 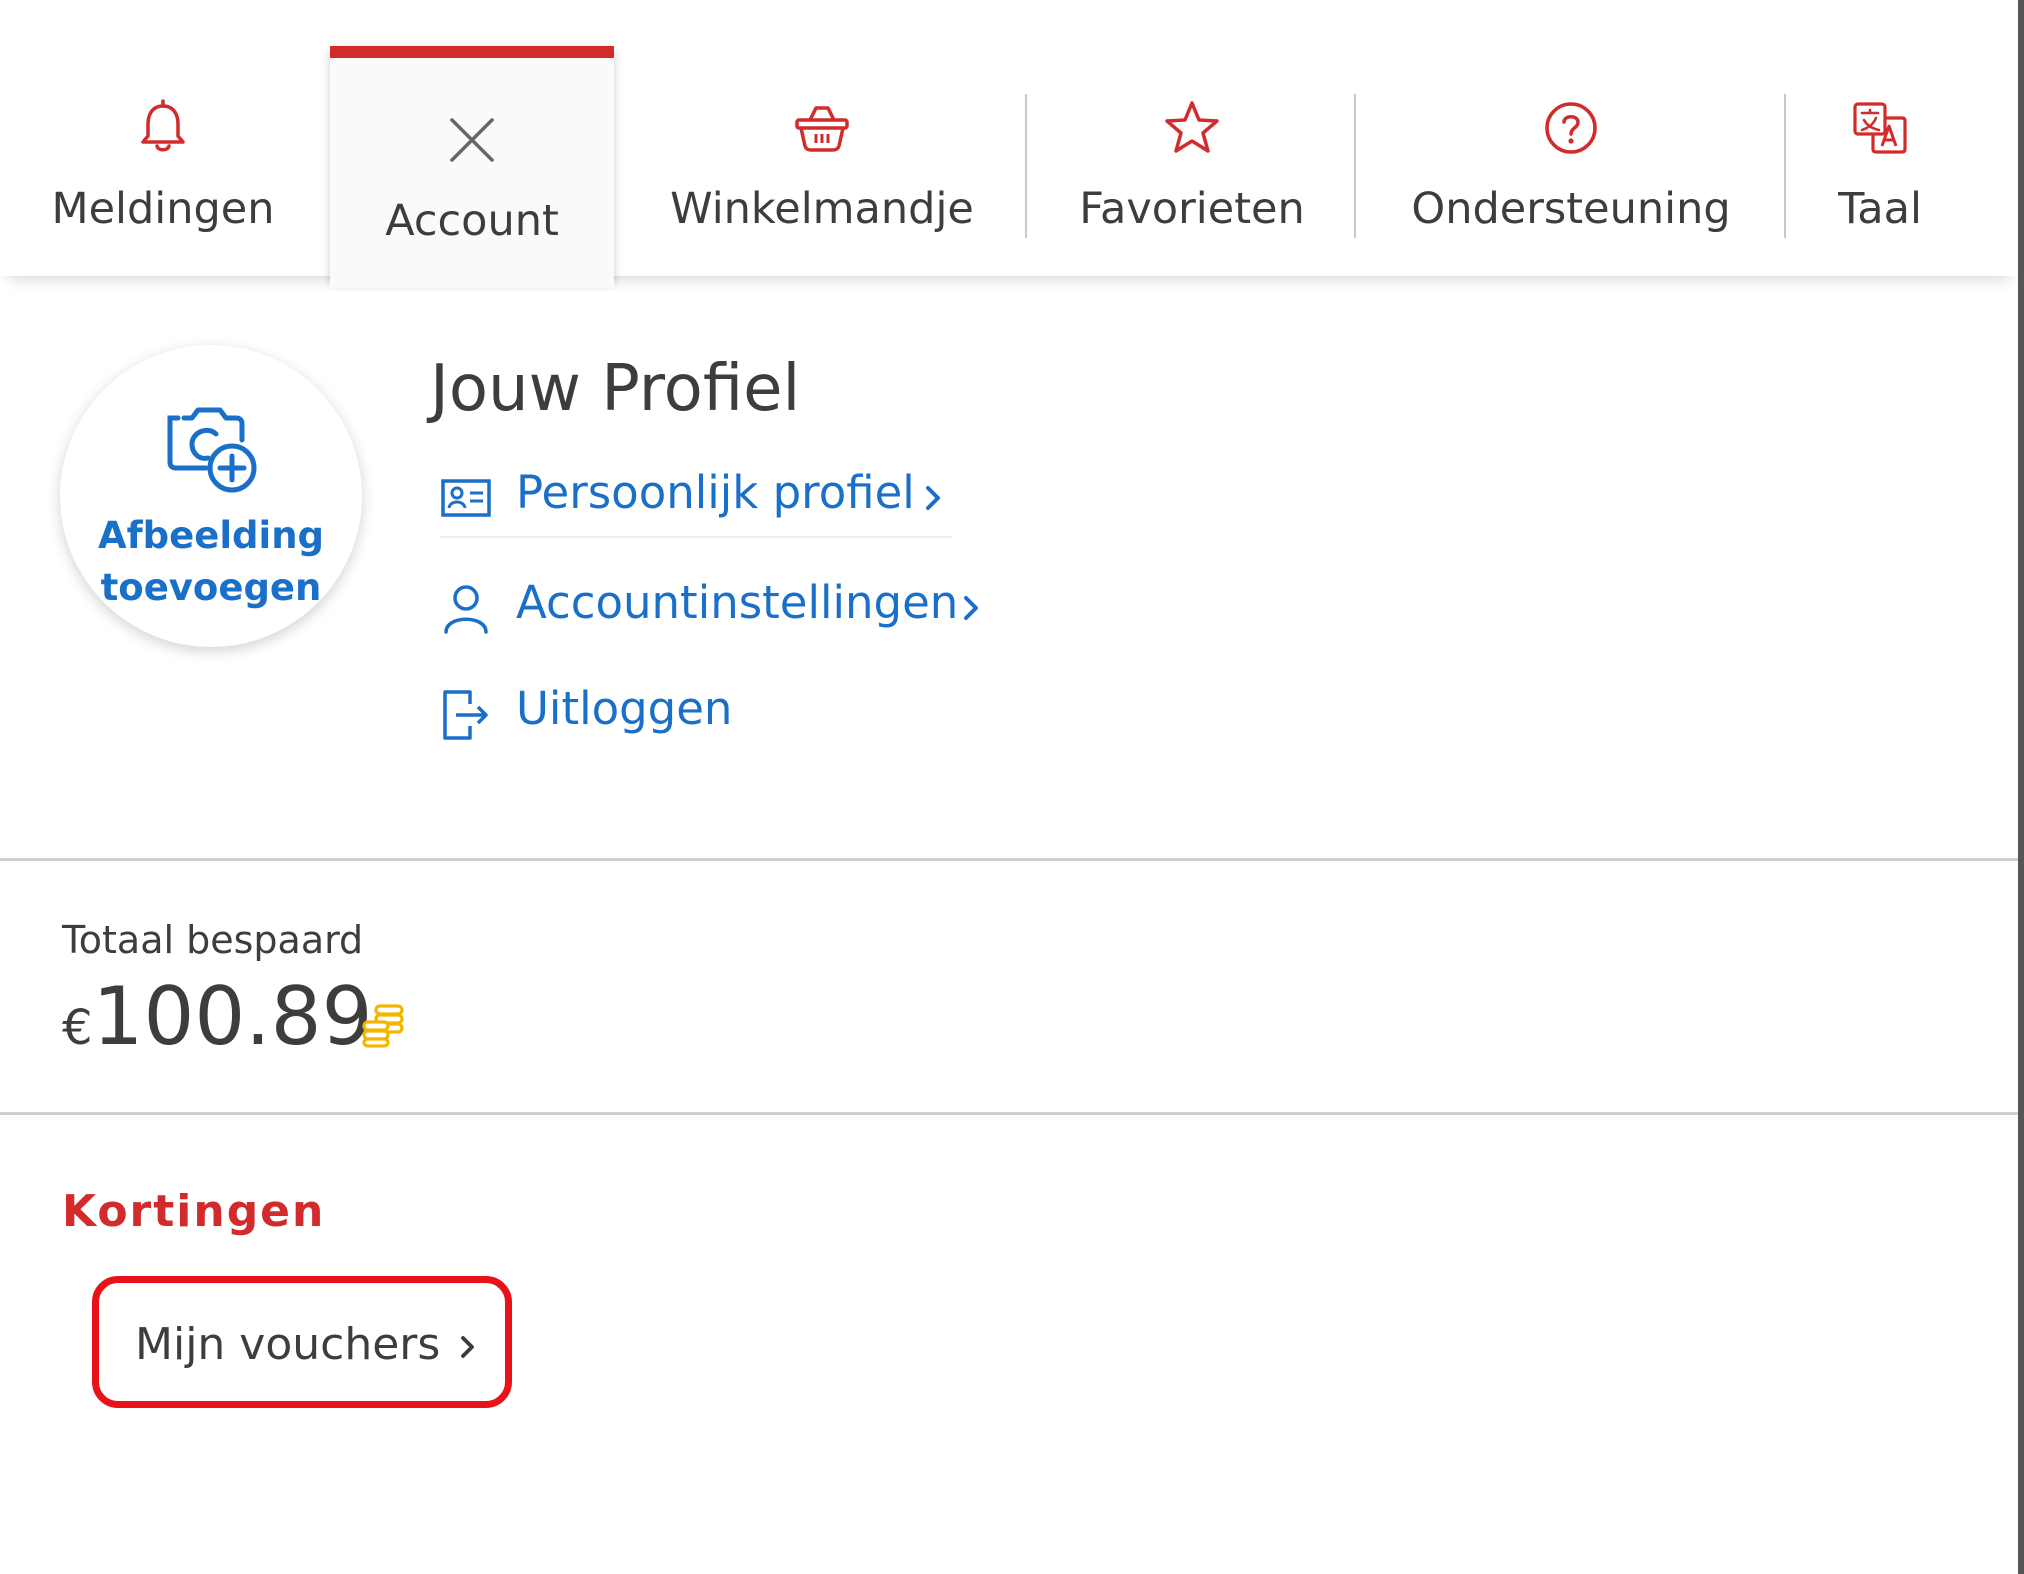 What do you see at coordinates (472, 140) in the screenshot?
I see `close-icon` at bounding box center [472, 140].